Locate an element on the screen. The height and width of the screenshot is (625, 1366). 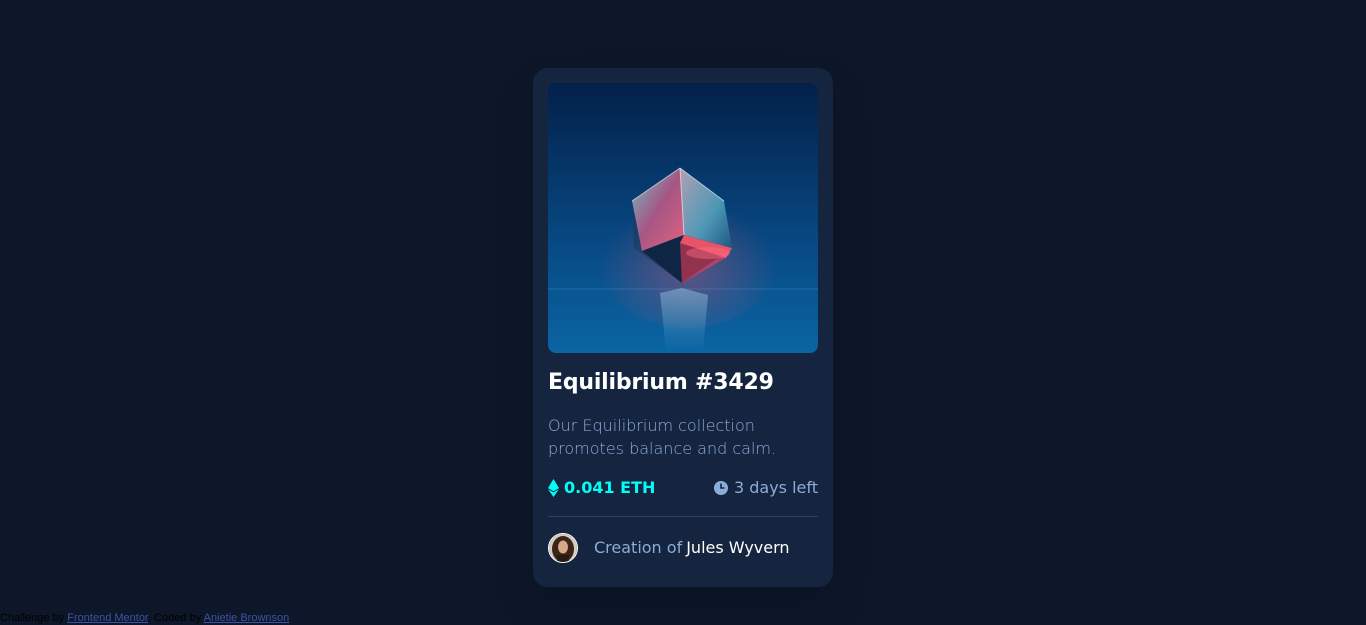
creator-text: Creation of Jules Wyvern is located at coordinates (692, 548).